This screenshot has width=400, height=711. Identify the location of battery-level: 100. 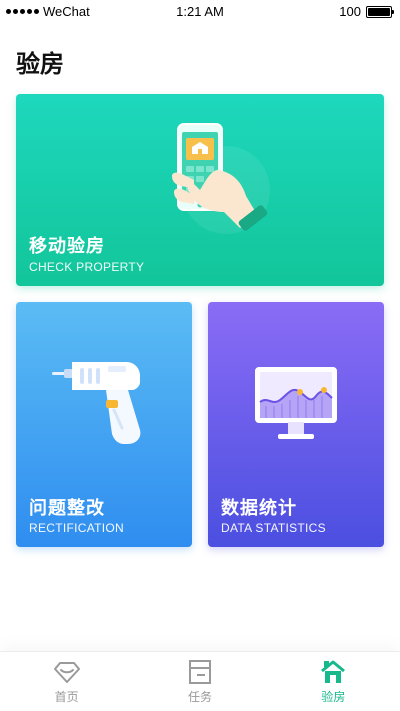
(350, 11).